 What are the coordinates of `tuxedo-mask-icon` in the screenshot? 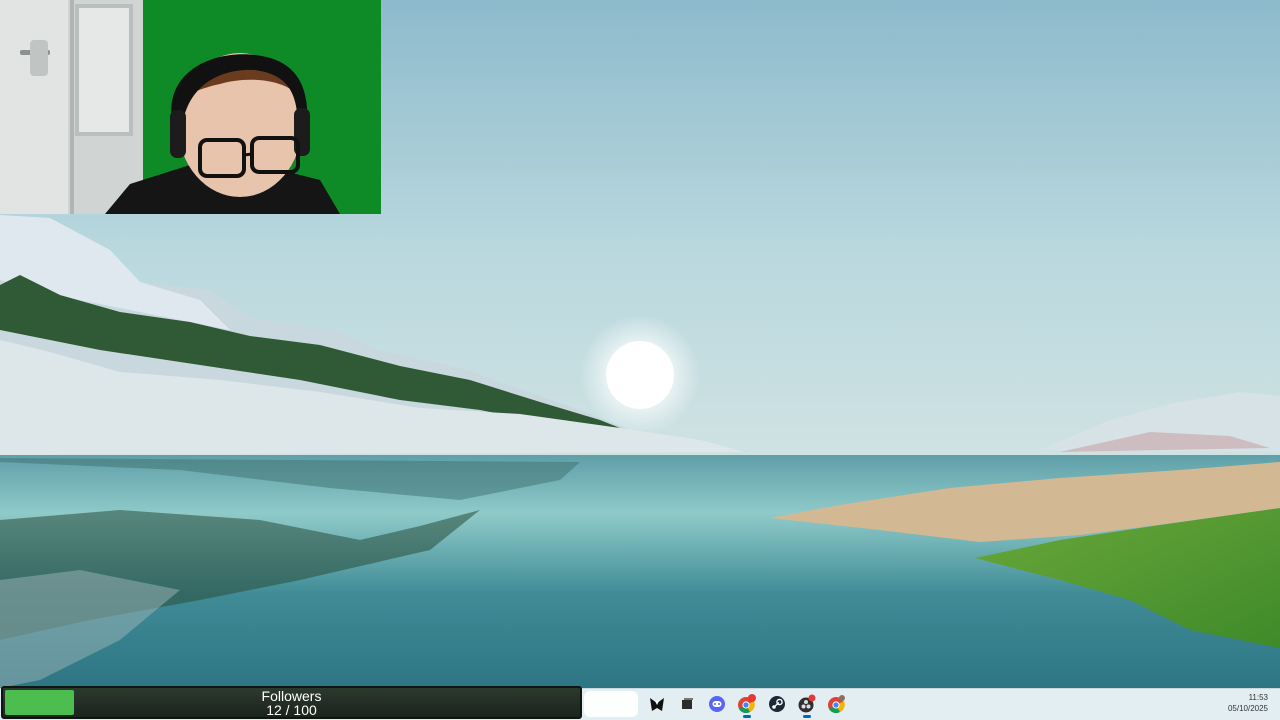 It's located at (657, 704).